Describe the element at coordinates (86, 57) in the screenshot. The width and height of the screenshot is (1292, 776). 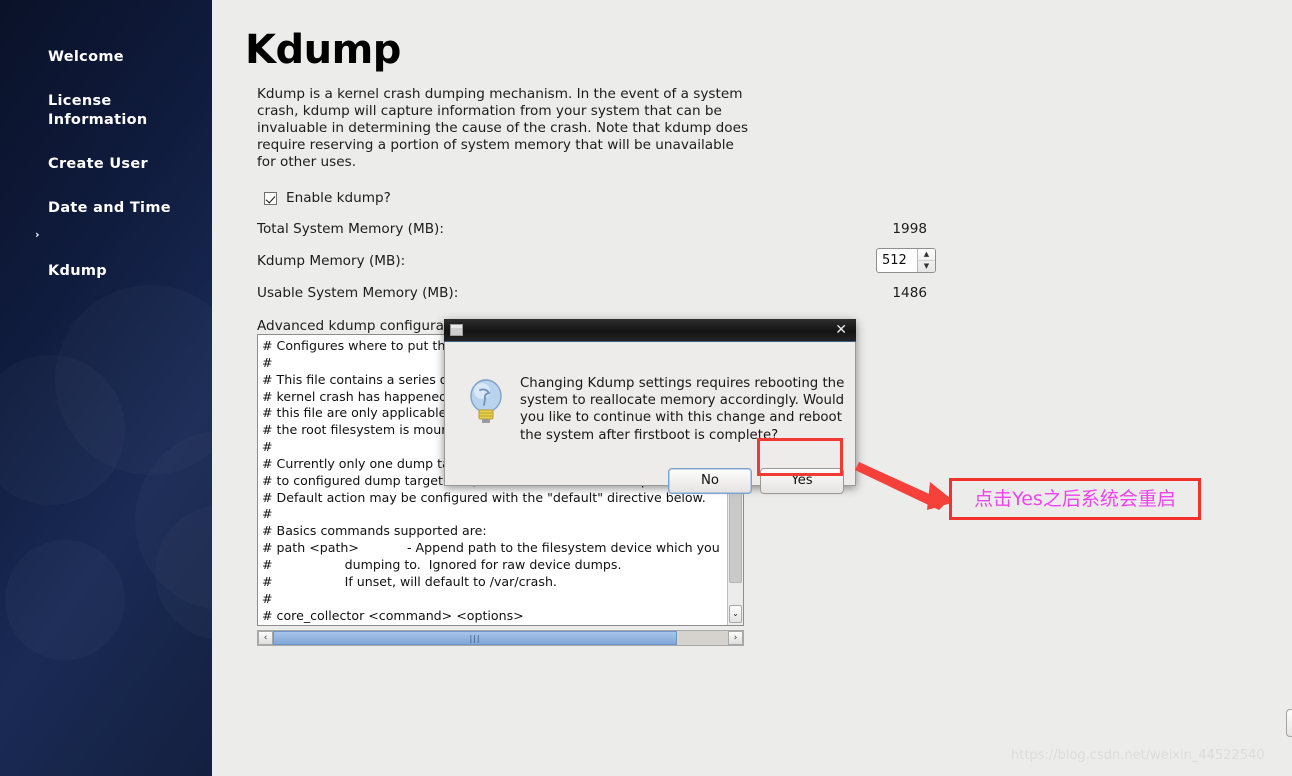
I see `sidebar-item-label: Welcome` at that location.